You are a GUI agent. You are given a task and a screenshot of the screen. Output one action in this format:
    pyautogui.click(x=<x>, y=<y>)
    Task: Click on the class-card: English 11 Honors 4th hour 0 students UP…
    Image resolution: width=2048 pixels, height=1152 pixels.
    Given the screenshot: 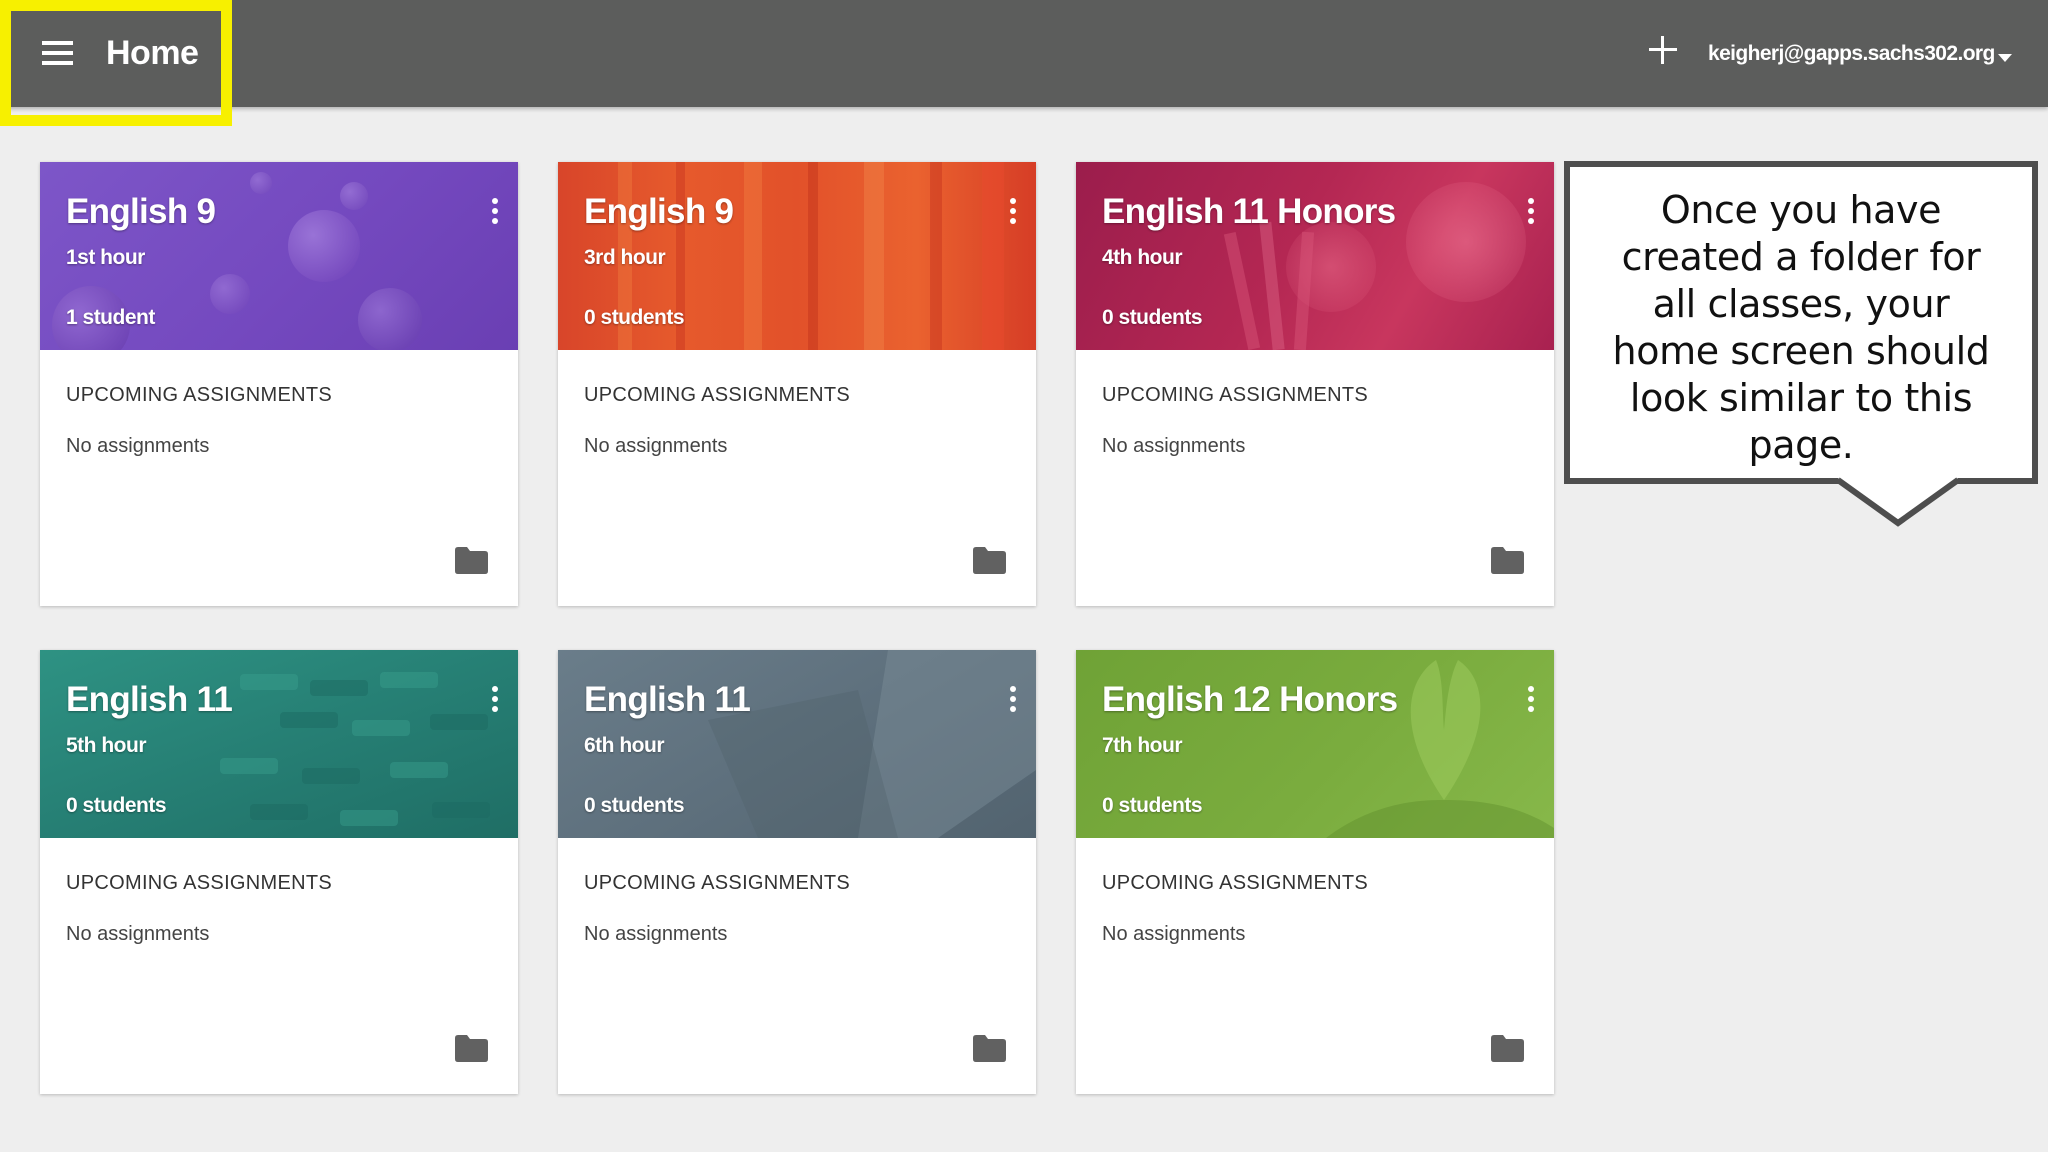 What is the action you would take?
    pyautogui.click(x=1315, y=384)
    